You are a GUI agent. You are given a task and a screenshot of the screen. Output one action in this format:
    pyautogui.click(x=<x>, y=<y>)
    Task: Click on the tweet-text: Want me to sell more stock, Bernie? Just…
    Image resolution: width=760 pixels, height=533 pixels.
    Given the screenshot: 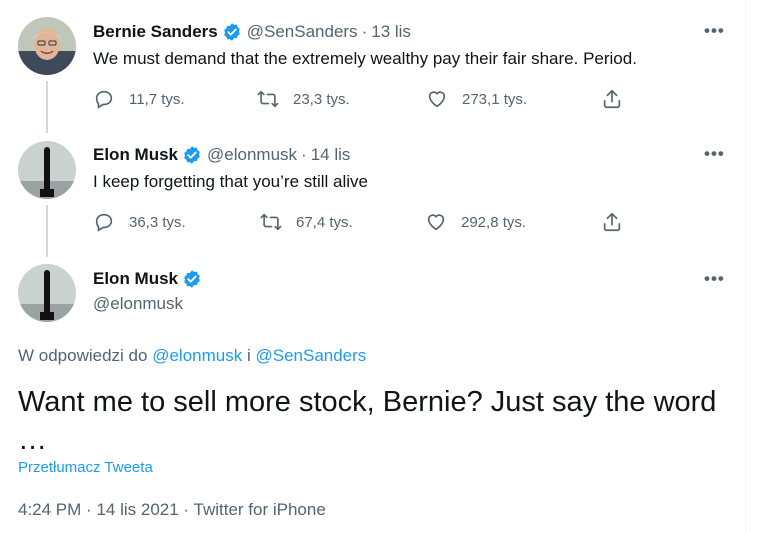 What is the action you would take?
    pyautogui.click(x=367, y=421)
    